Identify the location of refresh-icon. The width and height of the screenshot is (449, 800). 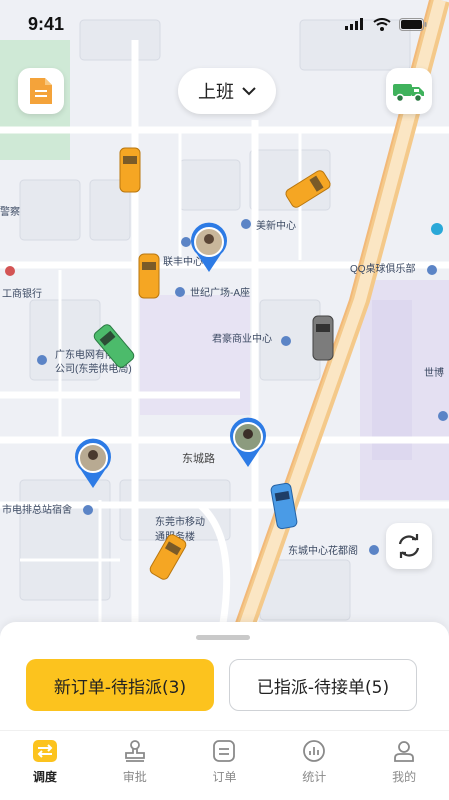
(409, 546).